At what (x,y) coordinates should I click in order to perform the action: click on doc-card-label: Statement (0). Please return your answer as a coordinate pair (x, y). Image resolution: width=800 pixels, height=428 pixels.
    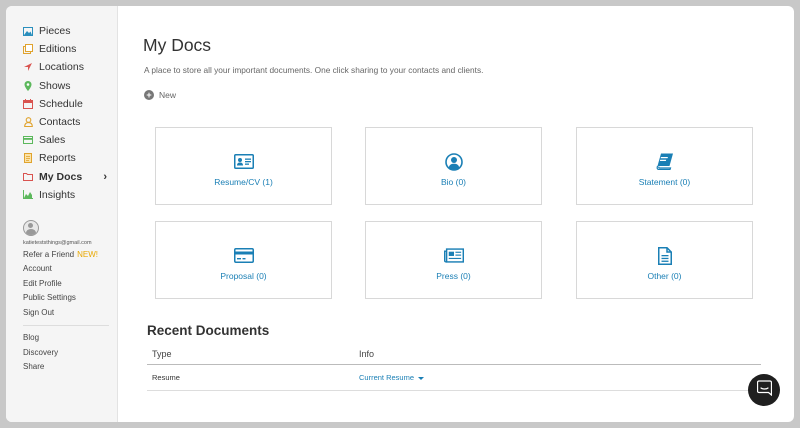
    Looking at the image, I should click on (664, 182).